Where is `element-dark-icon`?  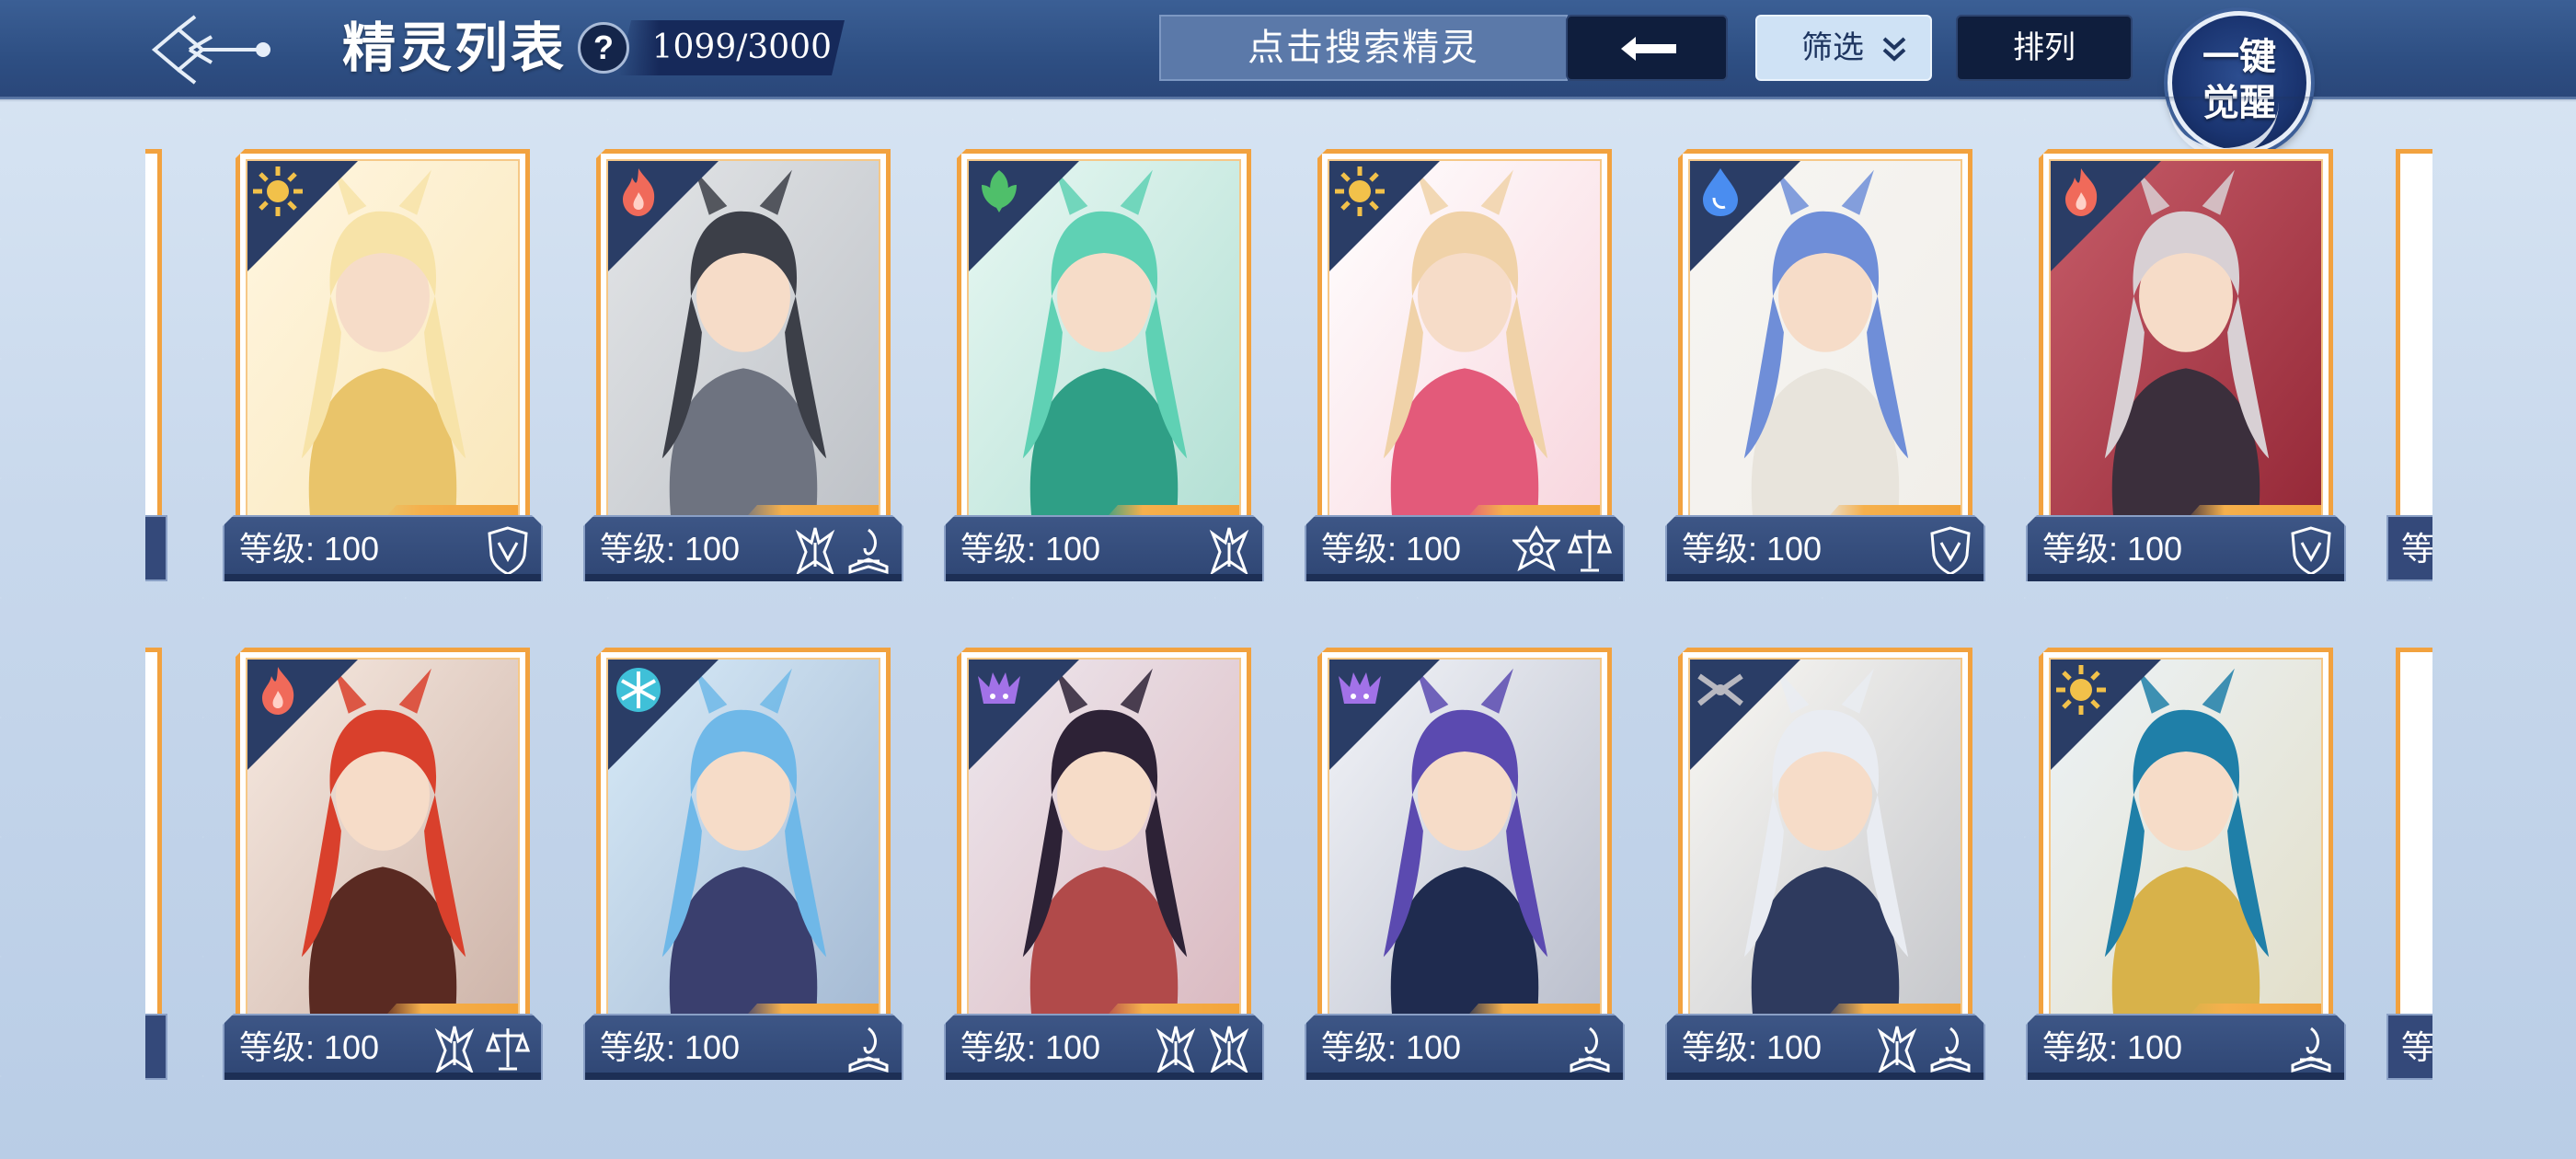 element-dark-icon is located at coordinates (999, 690).